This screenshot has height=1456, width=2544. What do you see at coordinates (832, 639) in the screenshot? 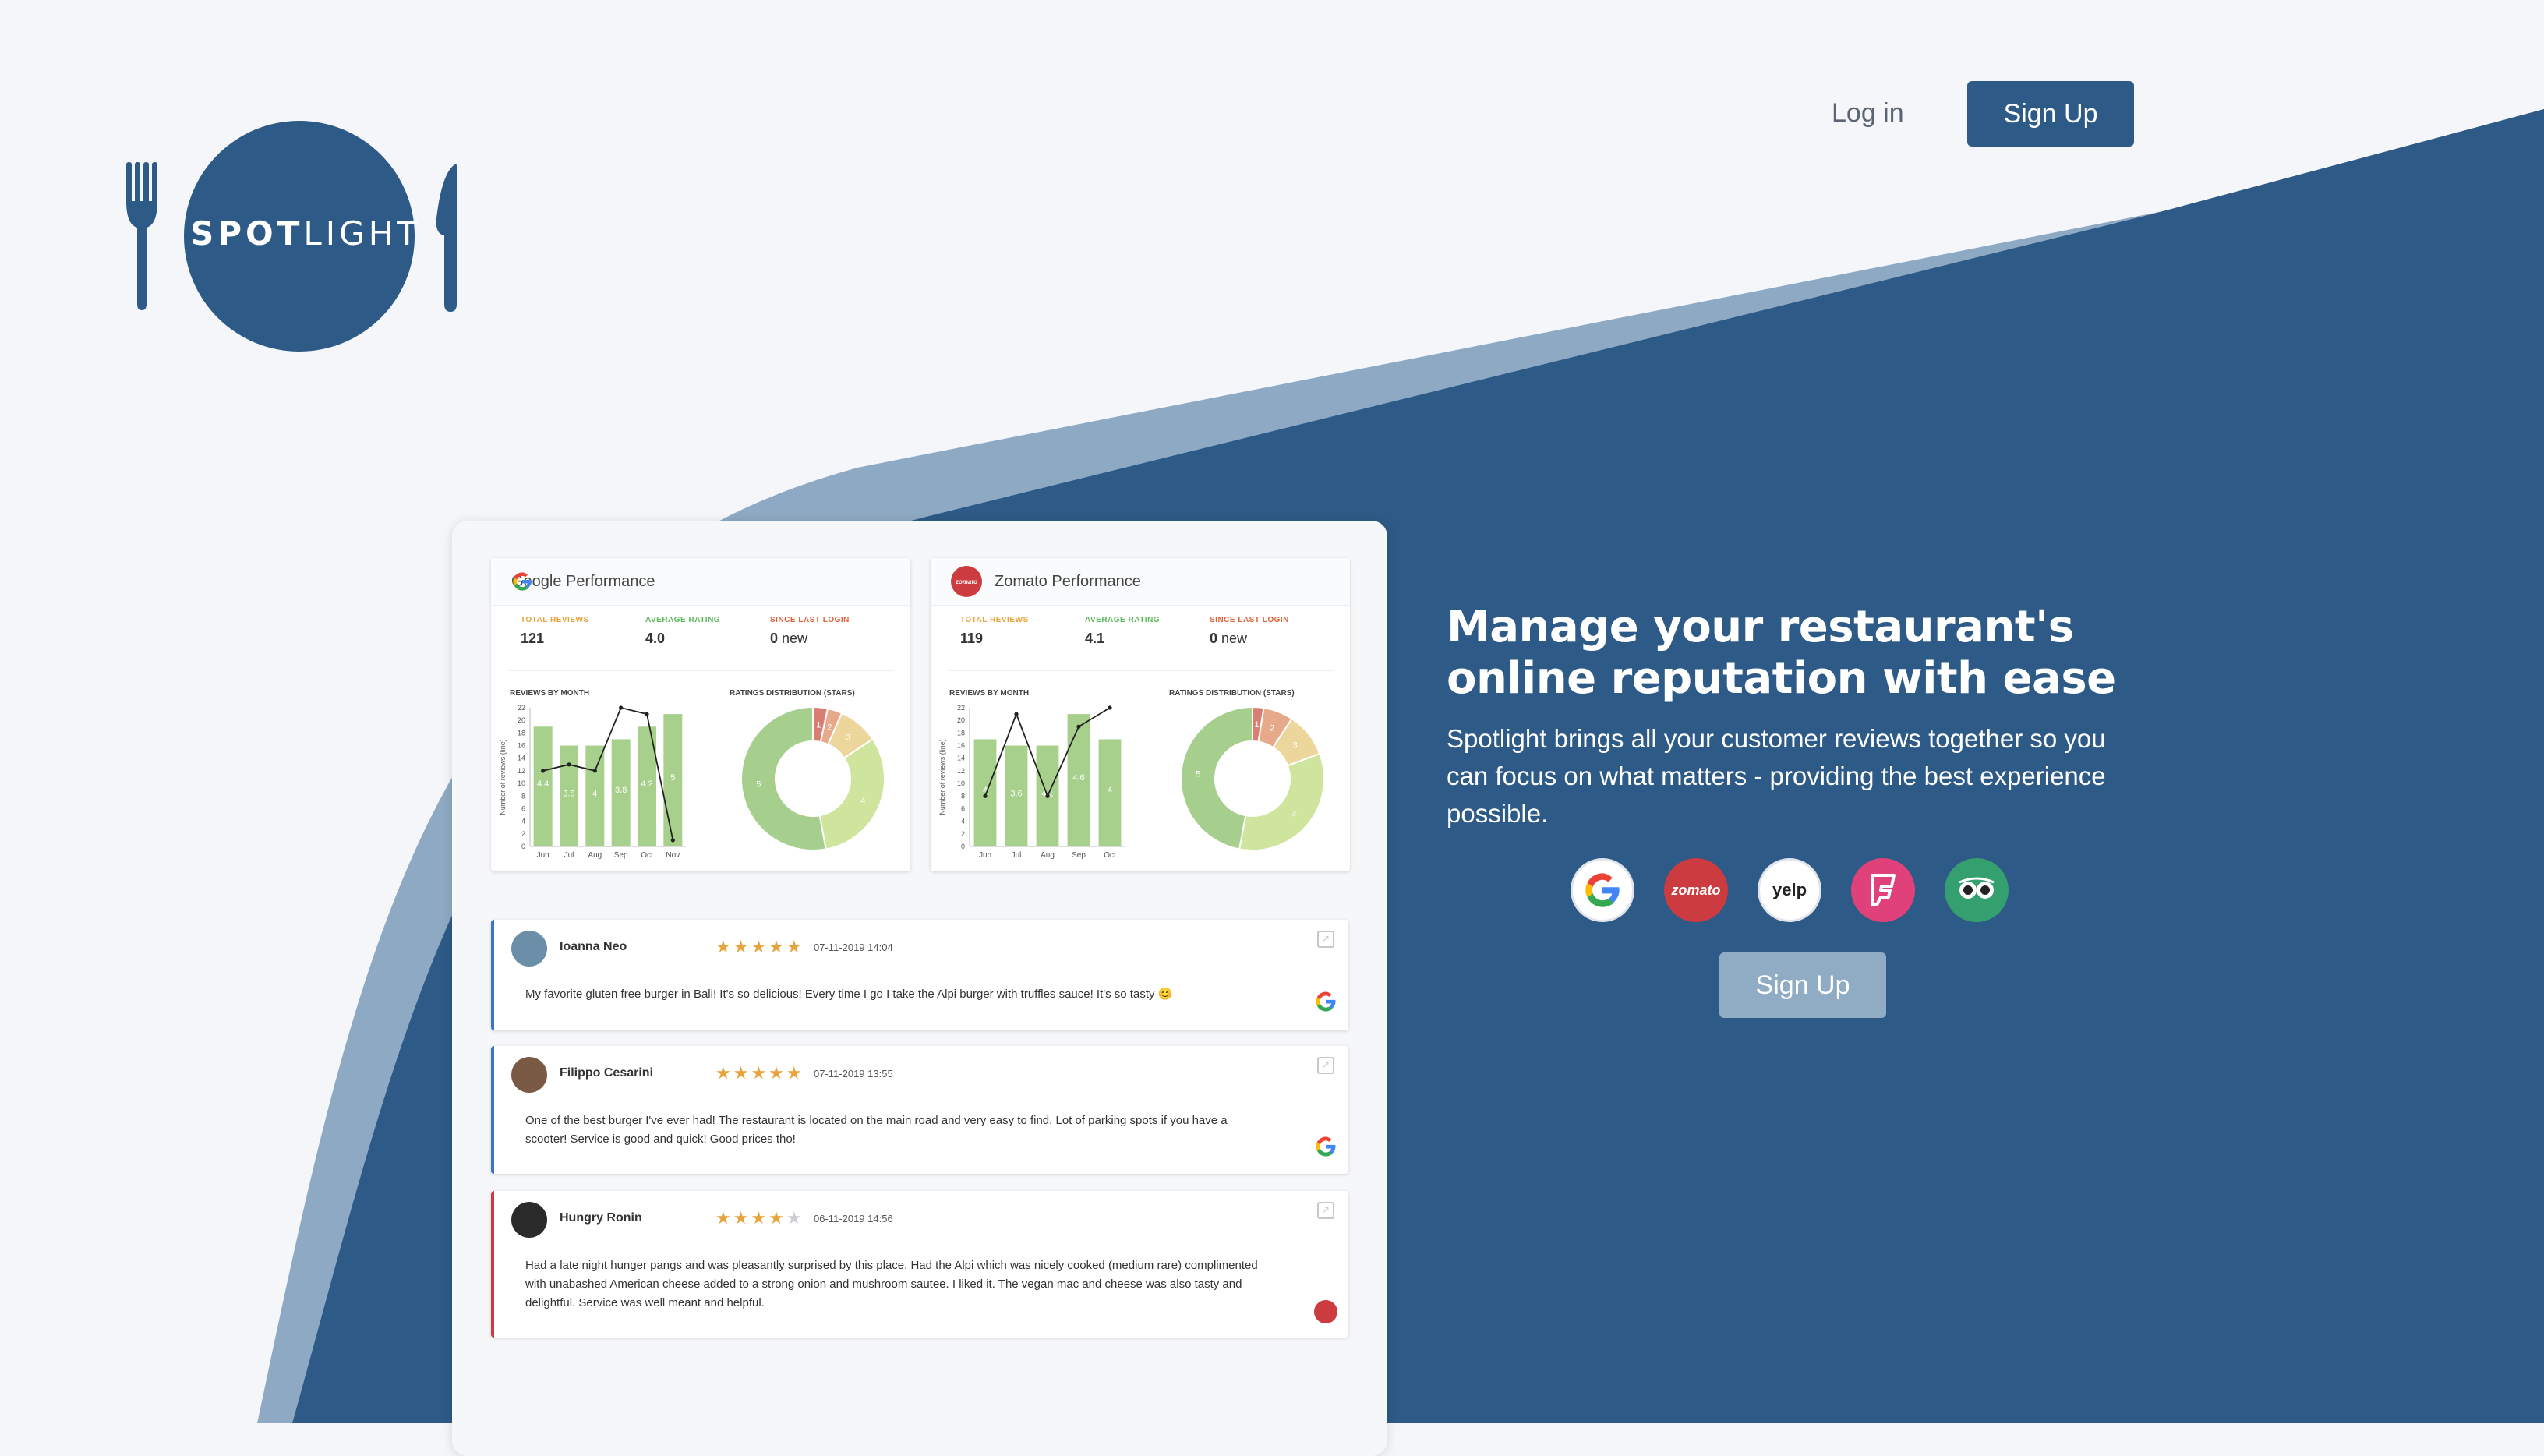
I see `stat-value: 0 new` at bounding box center [832, 639].